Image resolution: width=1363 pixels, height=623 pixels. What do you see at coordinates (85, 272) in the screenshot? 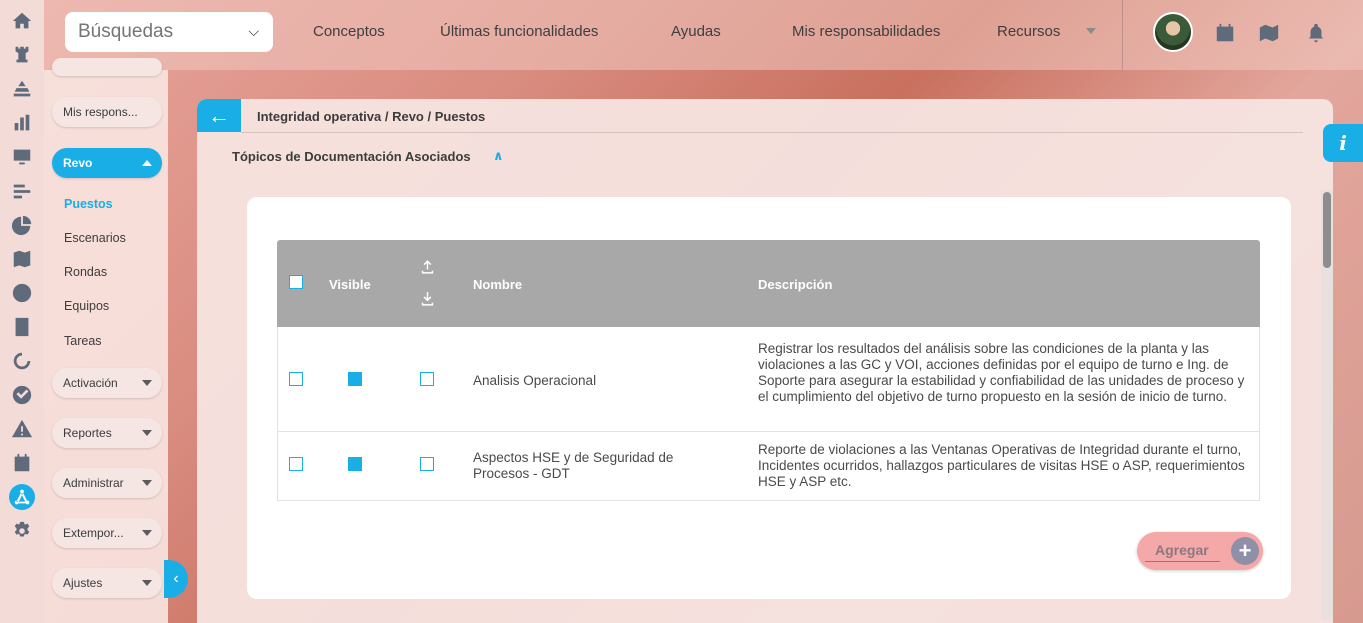
I see `sidebar-subitem-rondas: Rondas` at bounding box center [85, 272].